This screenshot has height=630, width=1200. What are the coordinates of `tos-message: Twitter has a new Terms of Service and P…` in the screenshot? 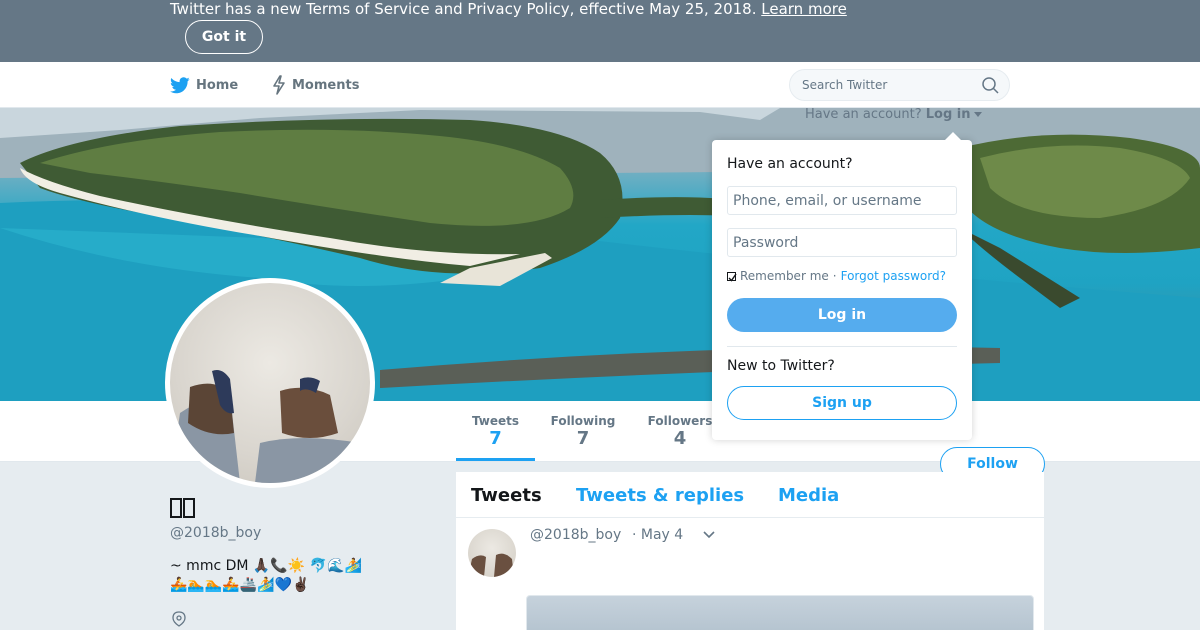 It's located at (463, 9).